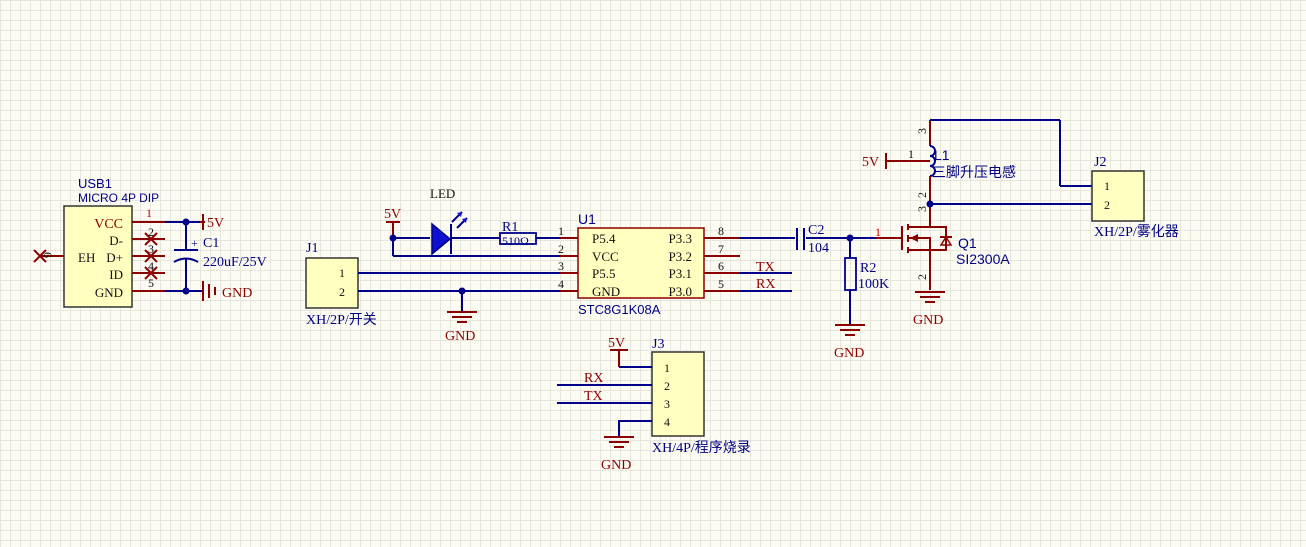  I want to click on usb1-pinnum-2: 2, so click(151, 232).